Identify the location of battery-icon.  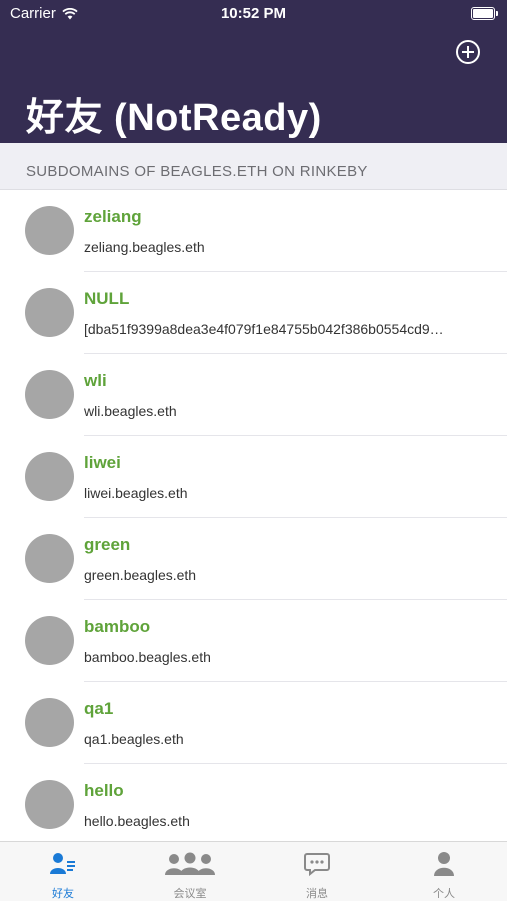
(484, 13).